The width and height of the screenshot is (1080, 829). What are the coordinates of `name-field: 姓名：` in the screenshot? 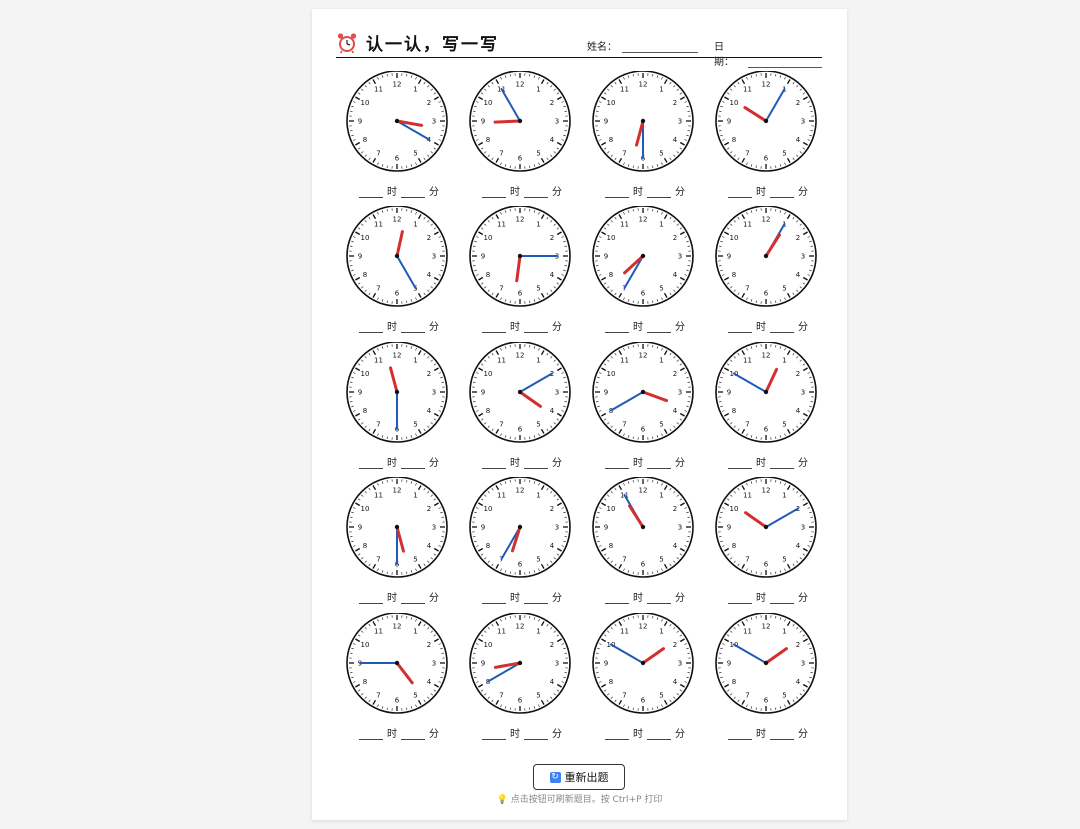 It's located at (642, 45).